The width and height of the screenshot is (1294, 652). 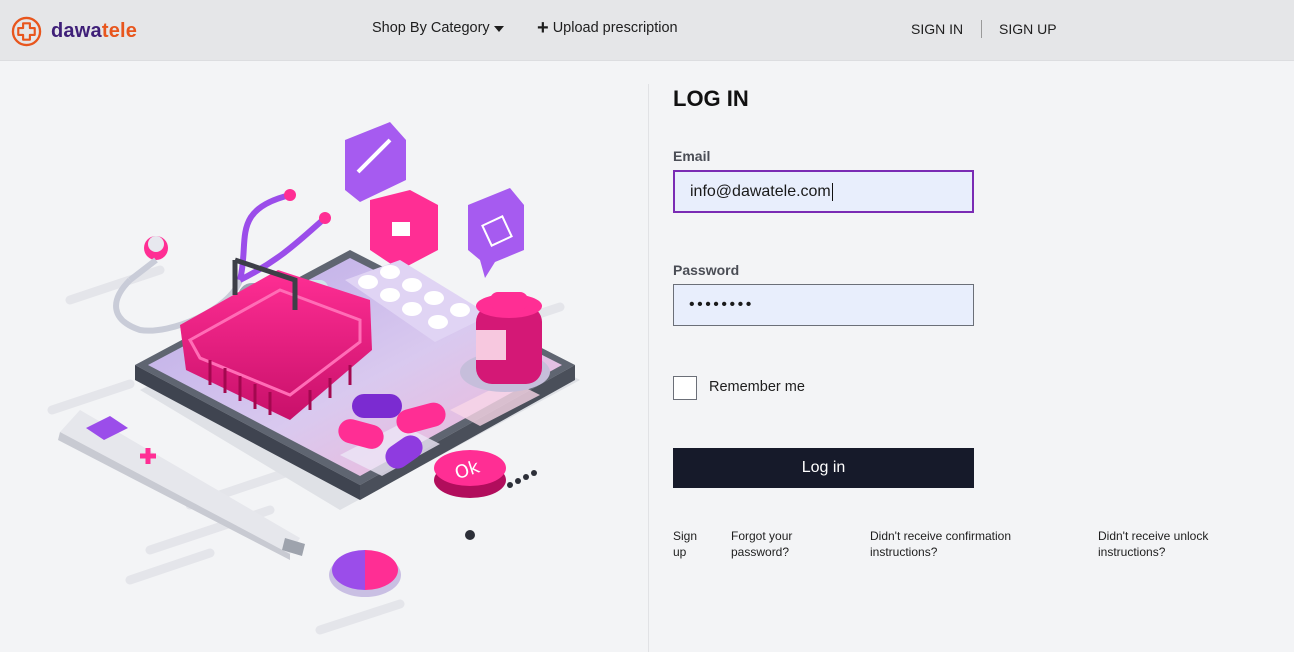 I want to click on brand-logo: dawatele, so click(x=74, y=31).